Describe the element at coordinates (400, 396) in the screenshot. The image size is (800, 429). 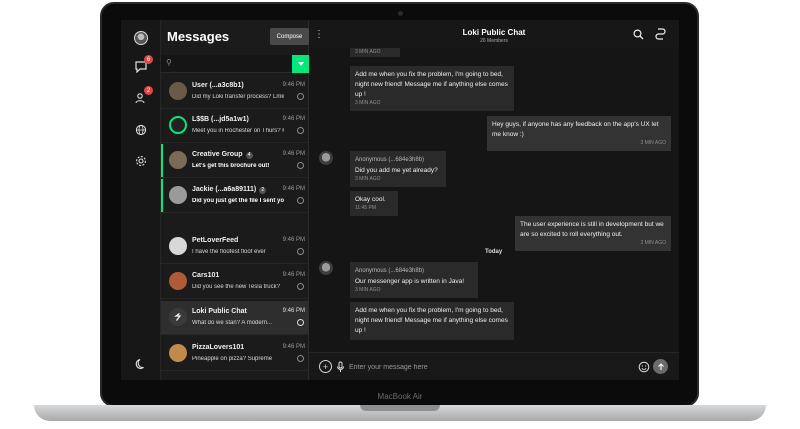
I see `device-model-label: MacBook Air` at that location.